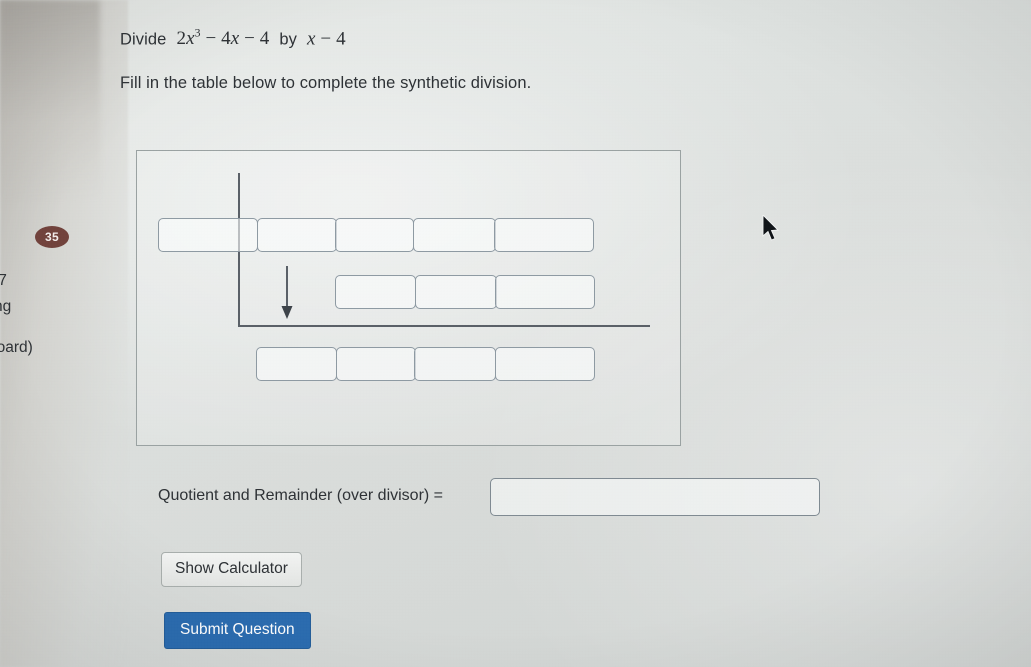 This screenshot has height=667, width=1031. Describe the element at coordinates (326, 39) in the screenshot. I see `divisor-expression: x − 4` at that location.